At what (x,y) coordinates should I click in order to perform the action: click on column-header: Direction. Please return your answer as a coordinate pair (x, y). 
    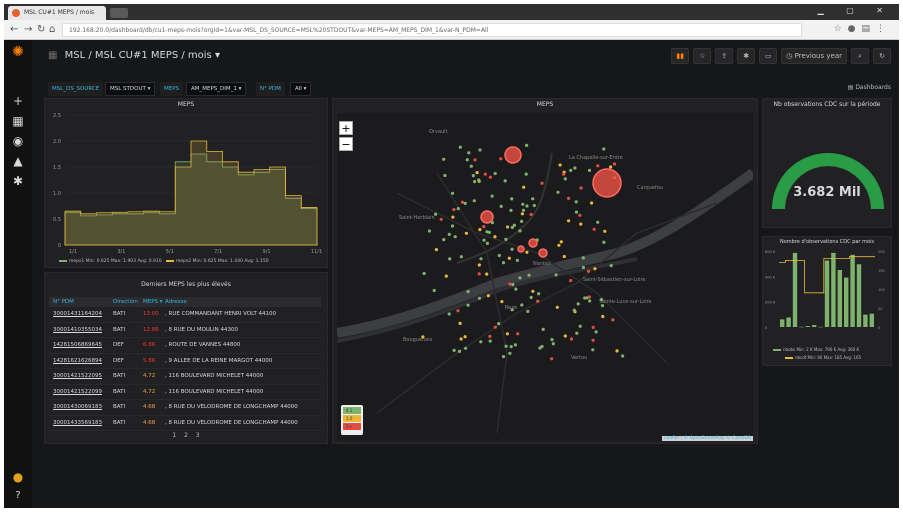
    Looking at the image, I should click on (124, 302).